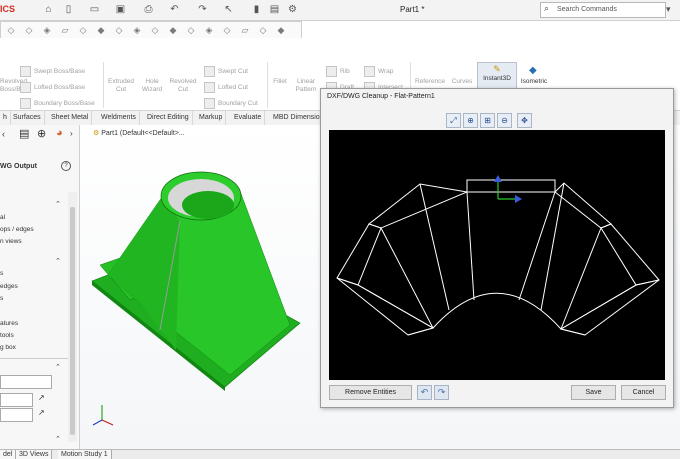 The height and width of the screenshot is (459, 680). Describe the element at coordinates (65, 30) in the screenshot. I see `tool-icon-4: ▱` at that location.